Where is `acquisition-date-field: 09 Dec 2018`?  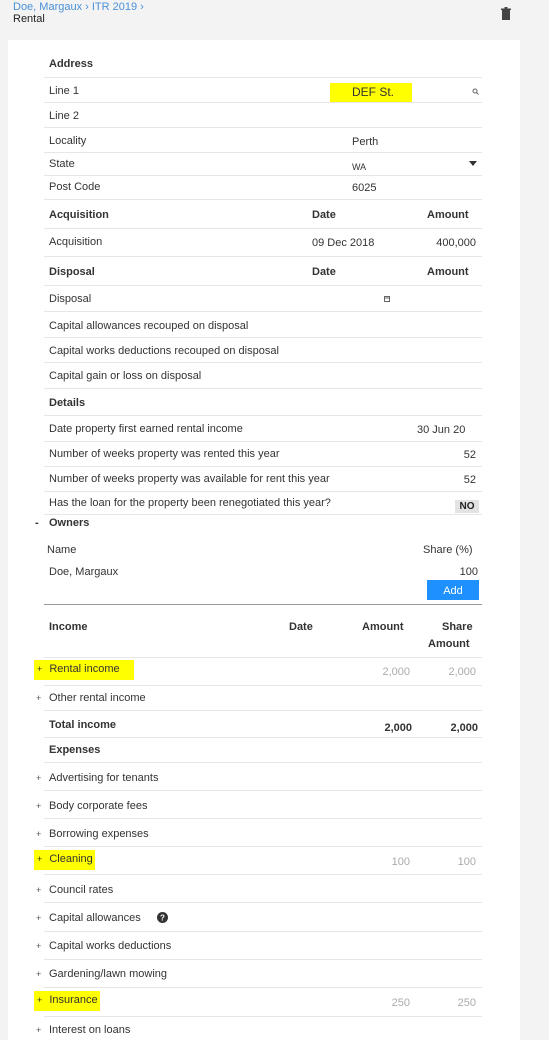 acquisition-date-field: 09 Dec 2018 is located at coordinates (352, 243).